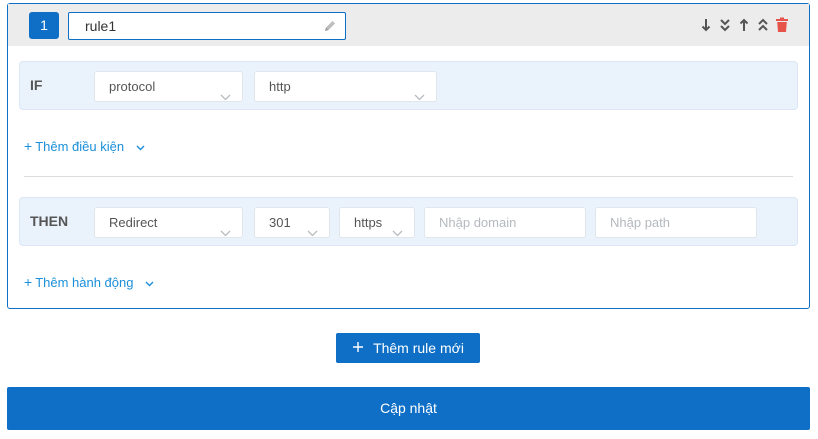 The image size is (818, 439). What do you see at coordinates (782, 25) in the screenshot?
I see `trash-icon` at bounding box center [782, 25].